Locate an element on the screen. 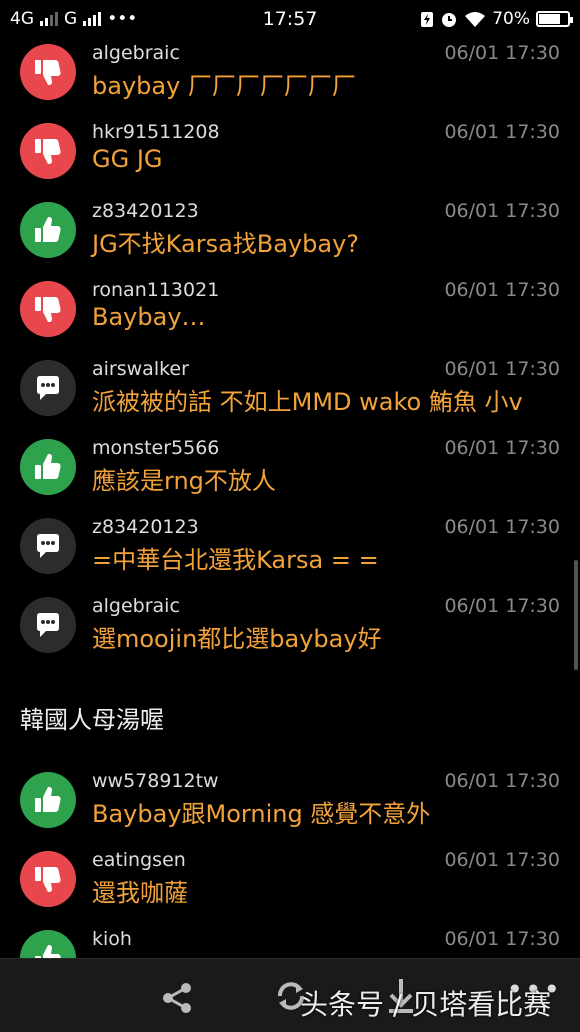 The height and width of the screenshot is (1032, 580). comment-item: hkr91511208 06/01 17:30 GG JG is located at coordinates (290, 156).